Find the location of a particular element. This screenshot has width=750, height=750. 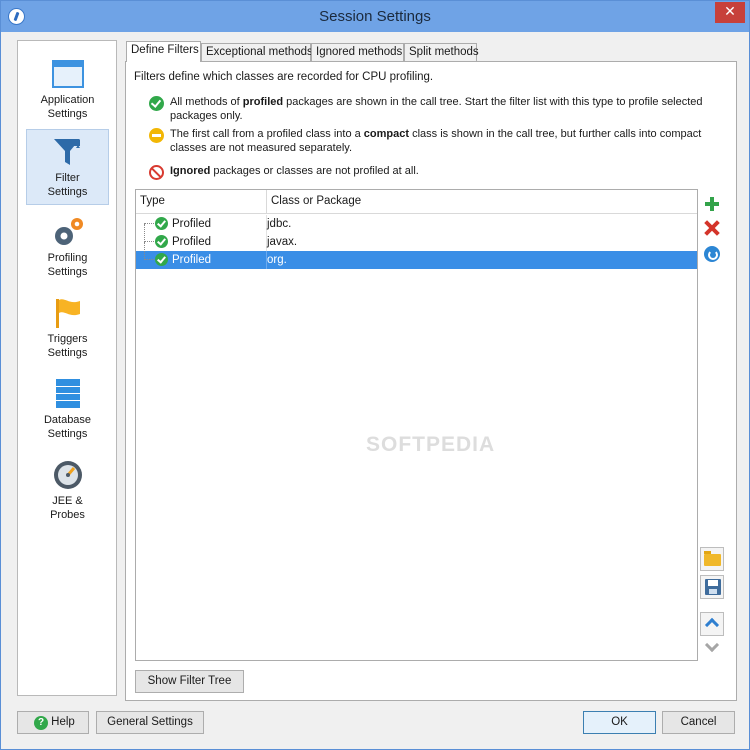

tab-exceptional-methods: Exceptional methods is located at coordinates (257, 52).